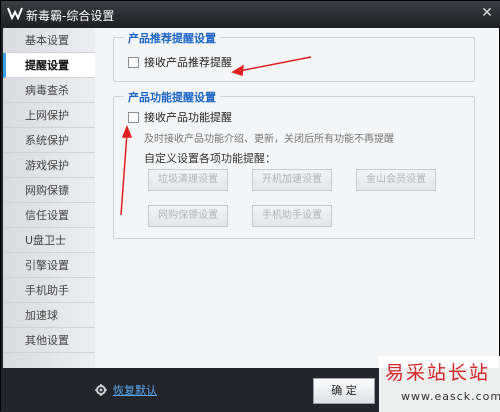 The width and height of the screenshot is (500, 412). What do you see at coordinates (188, 117) in the screenshot?
I see `product-feature-label: 接收产品功能提醒` at bounding box center [188, 117].